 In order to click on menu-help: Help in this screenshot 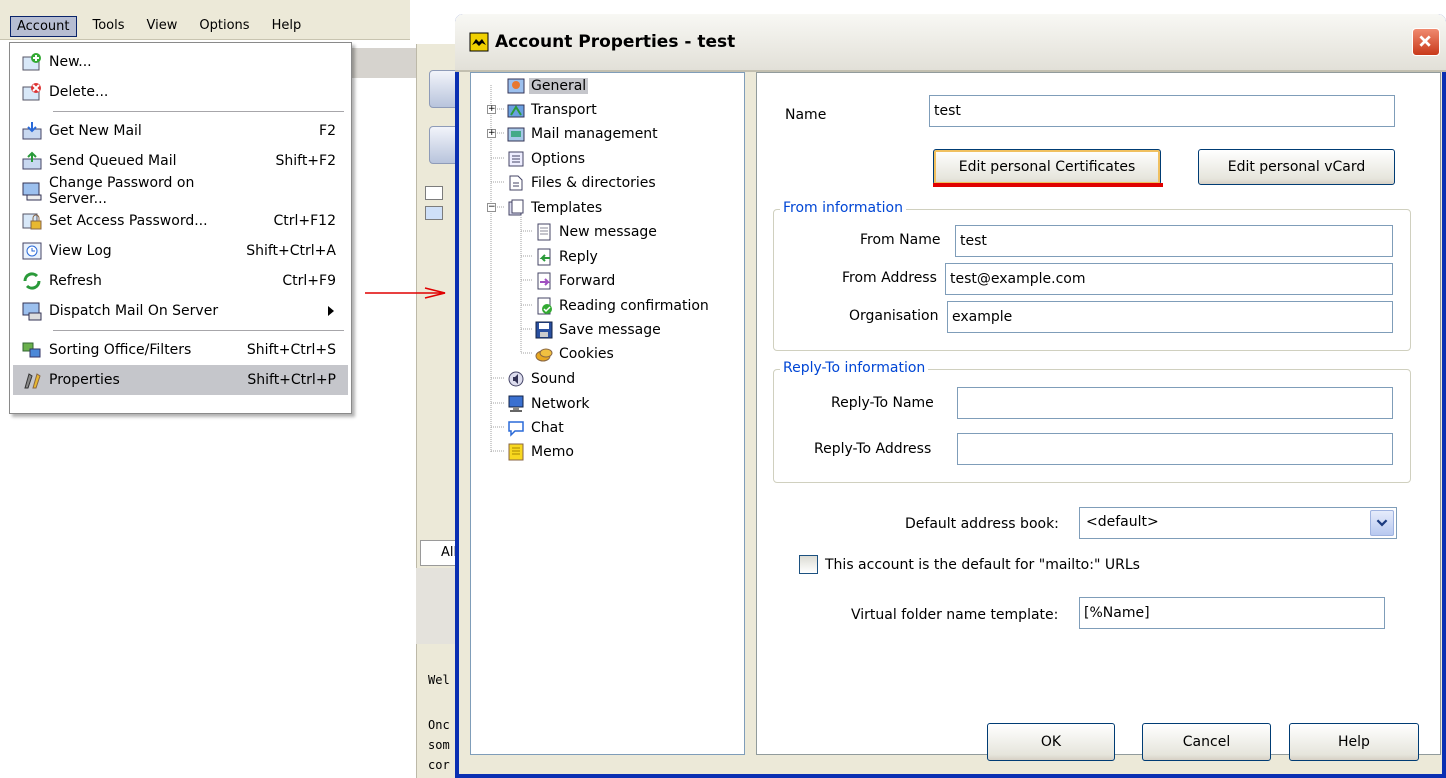, I will do `click(287, 26)`.